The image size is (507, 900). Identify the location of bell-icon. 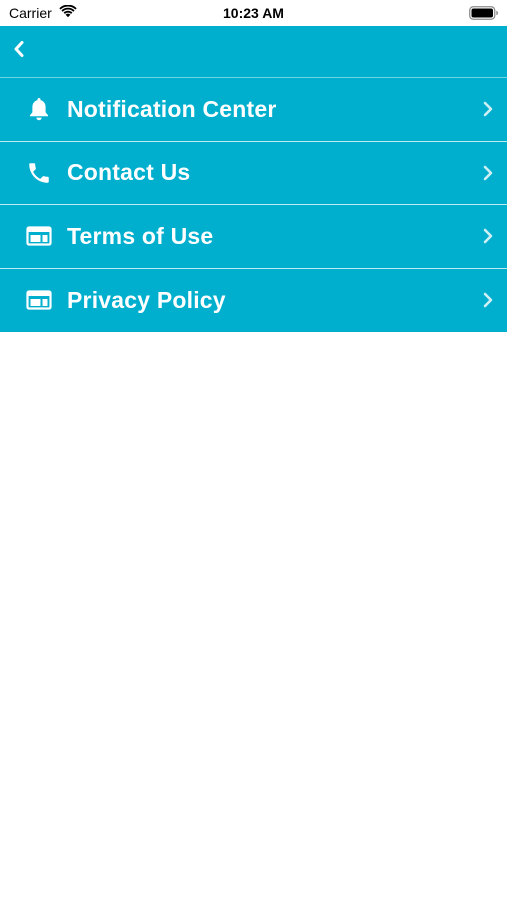
(39, 109).